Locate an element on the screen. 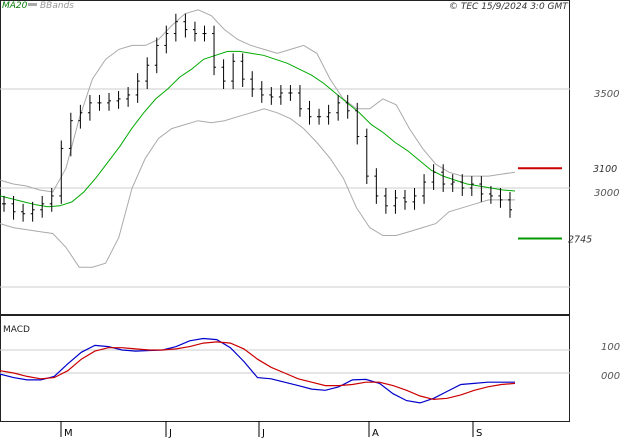 The height and width of the screenshot is (440, 627). month-label: A is located at coordinates (375, 433).